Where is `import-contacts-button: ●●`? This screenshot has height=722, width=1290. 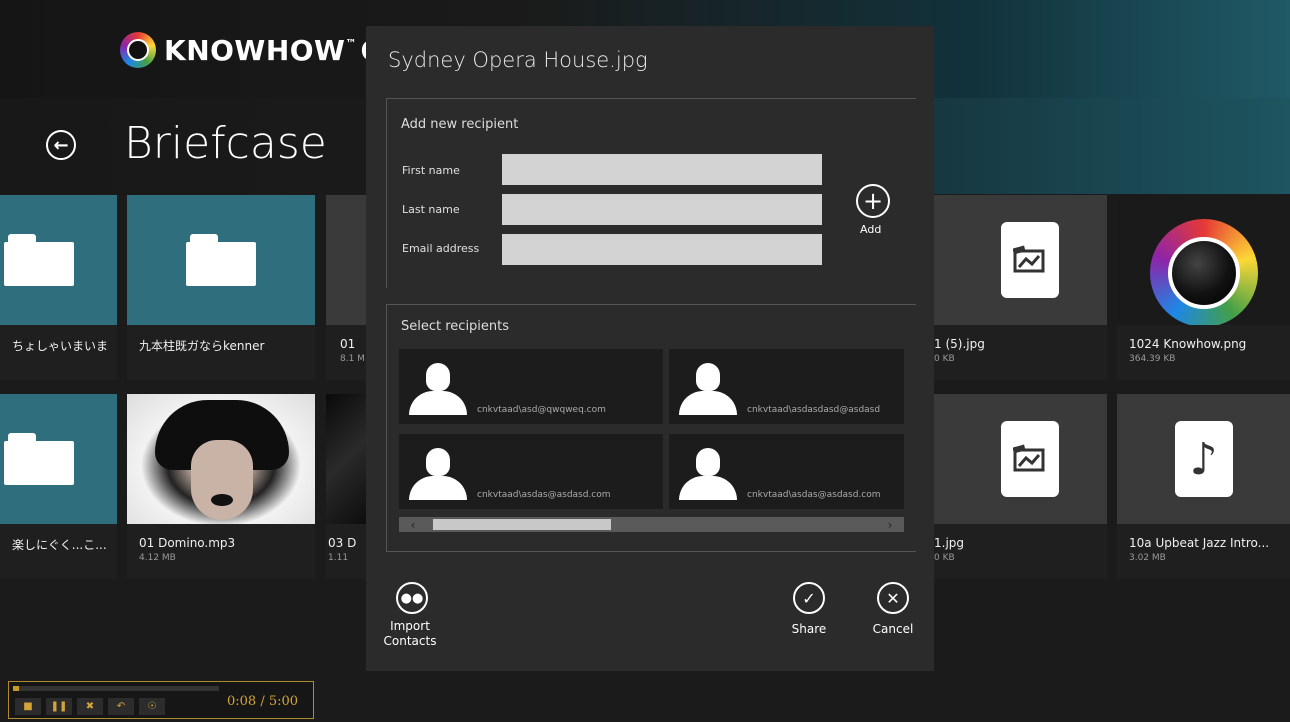 import-contacts-button: ●● is located at coordinates (412, 598).